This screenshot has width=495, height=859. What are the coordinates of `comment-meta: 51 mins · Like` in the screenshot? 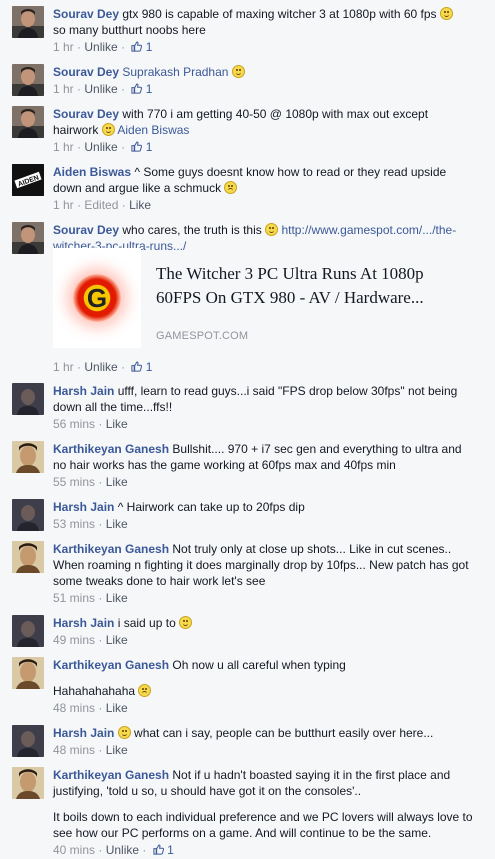 It's located at (263, 598).